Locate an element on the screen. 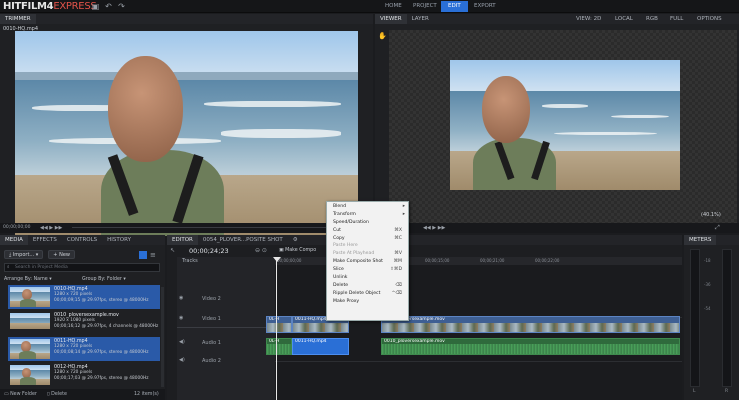 Image resolution: width=739 pixels, height=400 pixels. playhead-handle-icon is located at coordinates (277, 259).